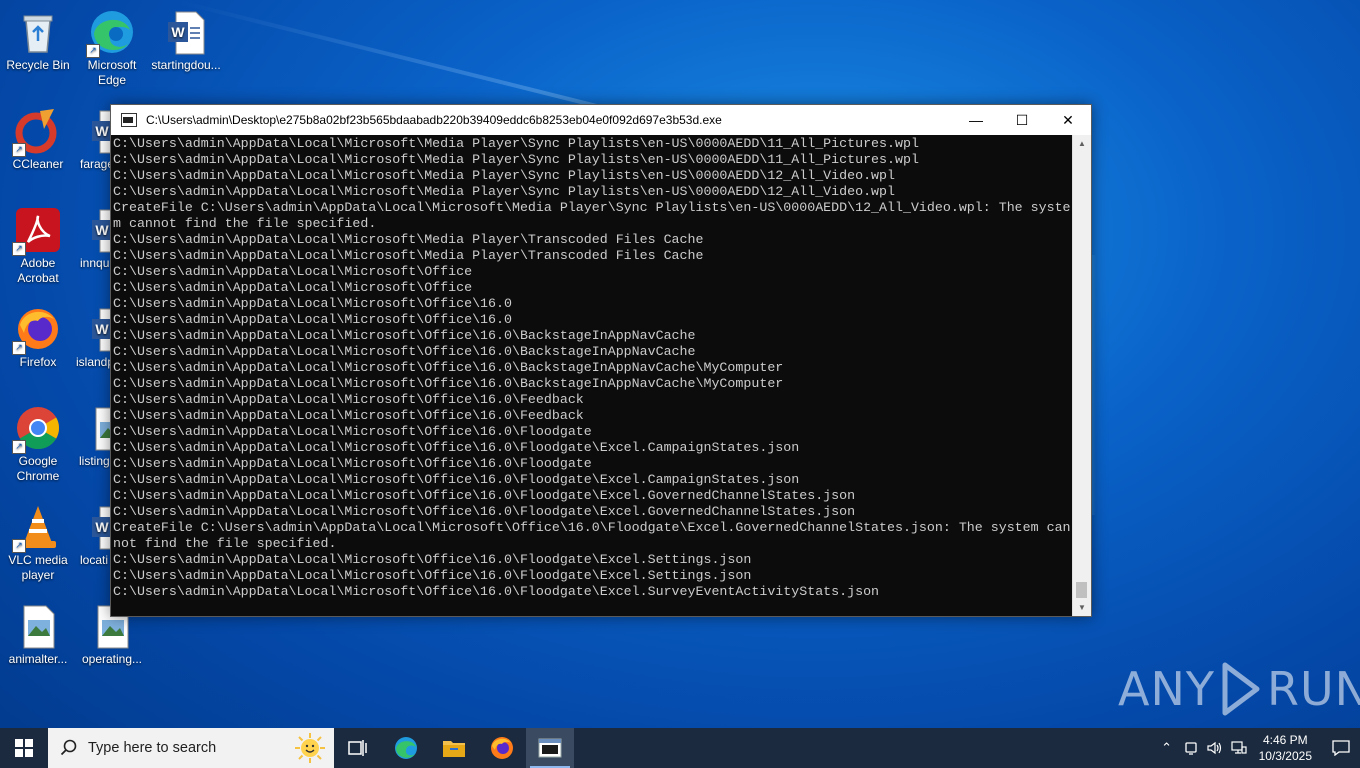 The image size is (1360, 768). What do you see at coordinates (37, 231) in the screenshot?
I see `acrobat-icon: ↗` at bounding box center [37, 231].